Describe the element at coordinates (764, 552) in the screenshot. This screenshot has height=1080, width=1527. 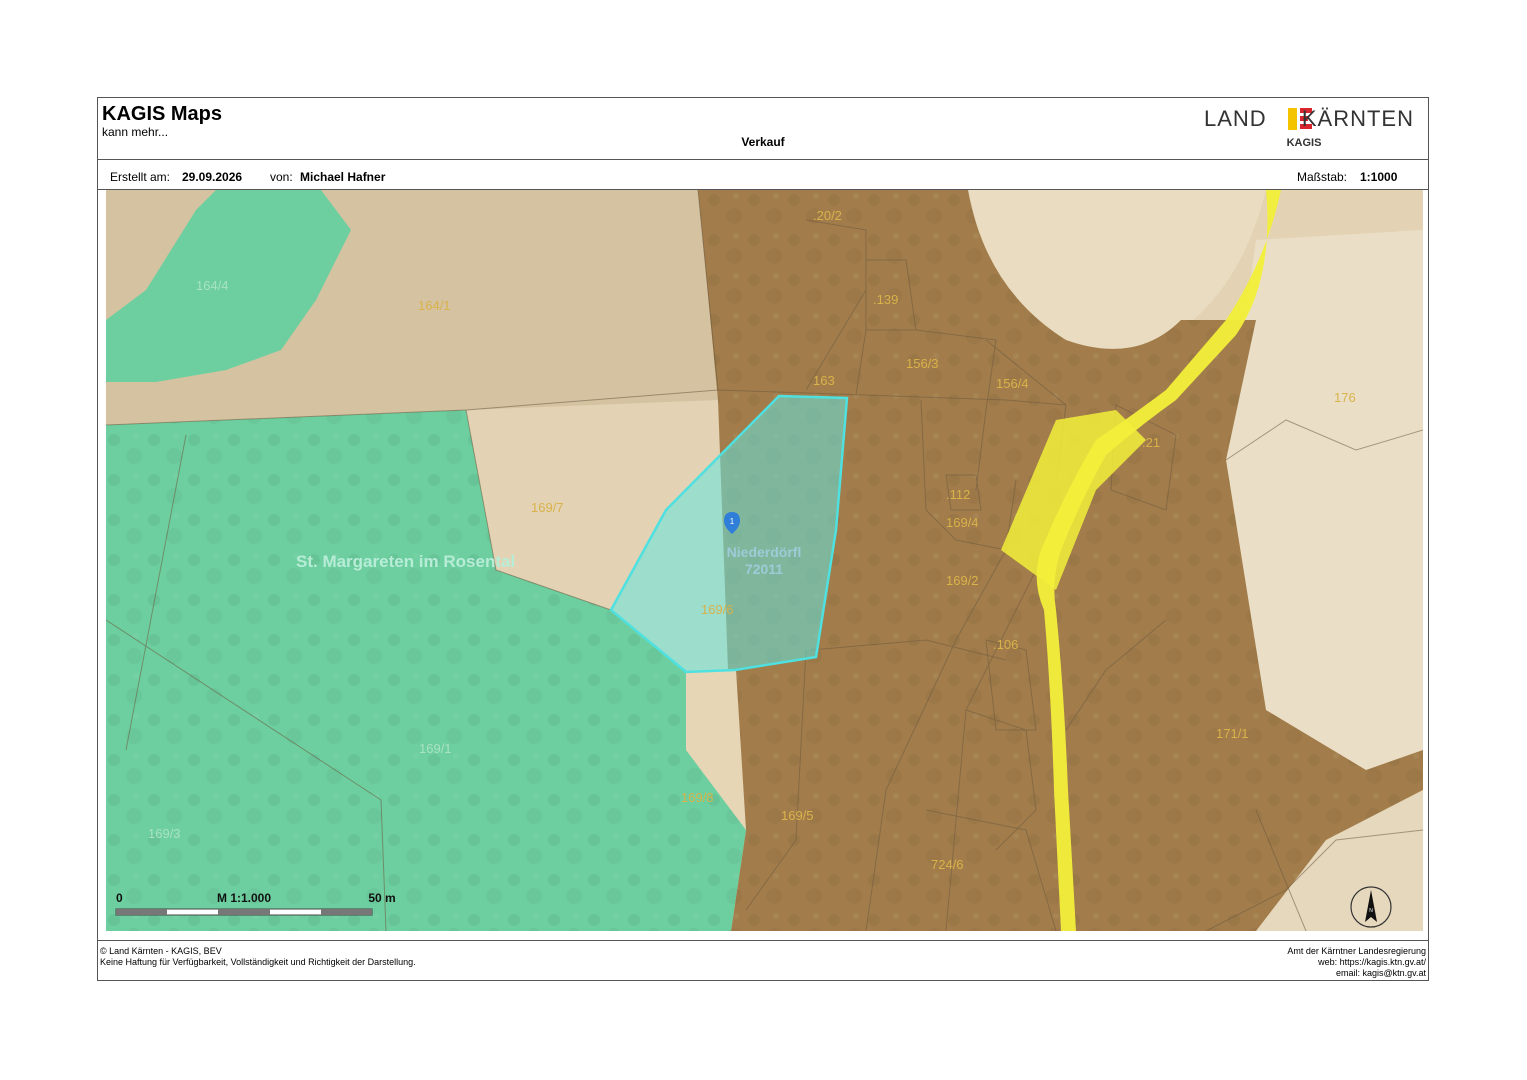
I see `locality-name-label: Niederdörfl` at that location.